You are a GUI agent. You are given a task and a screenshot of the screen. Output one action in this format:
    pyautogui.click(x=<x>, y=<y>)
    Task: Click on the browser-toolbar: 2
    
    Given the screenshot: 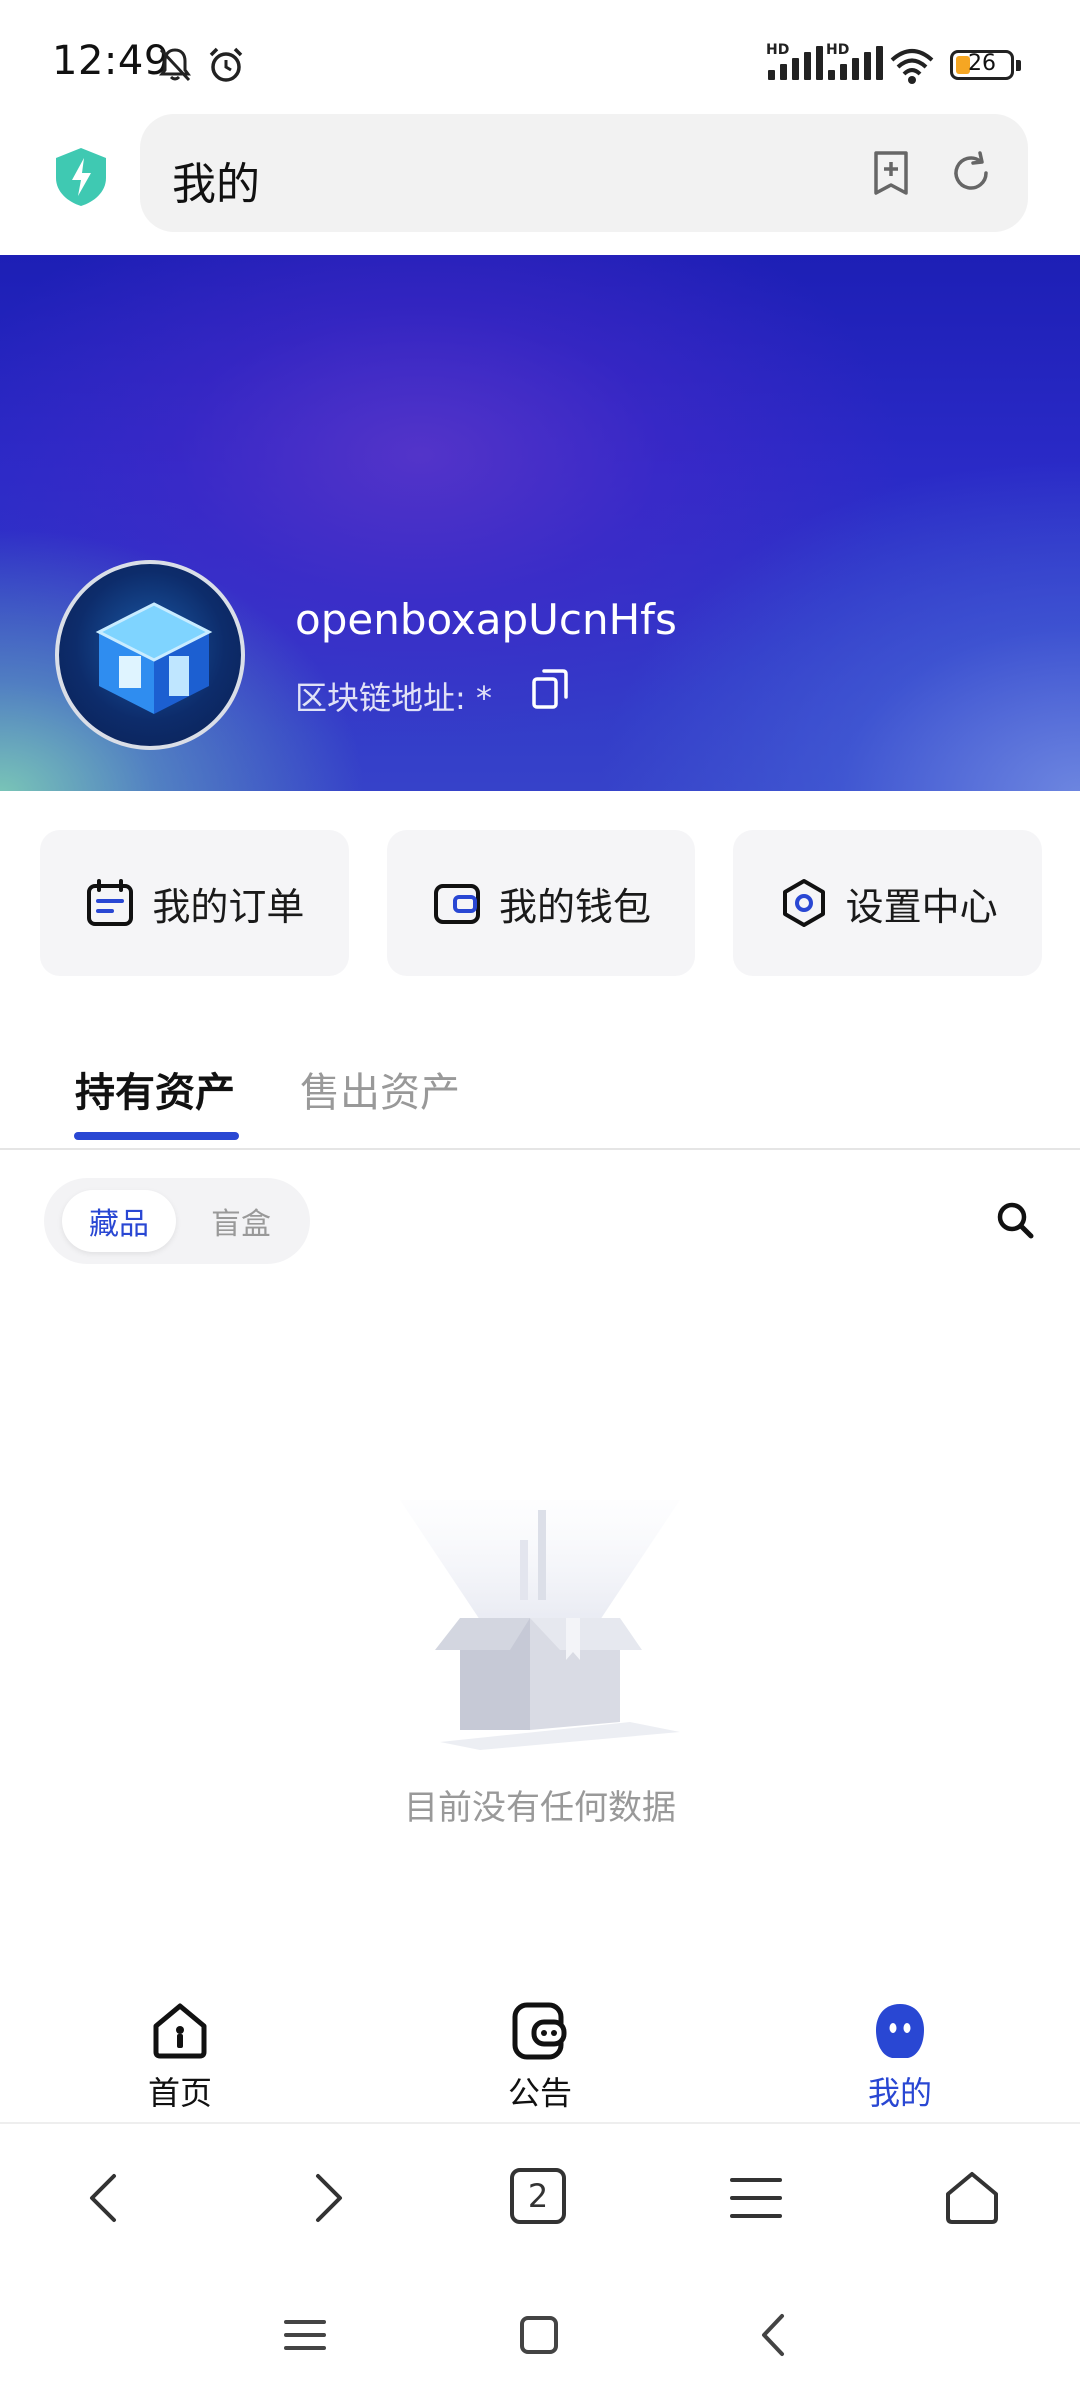 What is the action you would take?
    pyautogui.click(x=540, y=2198)
    